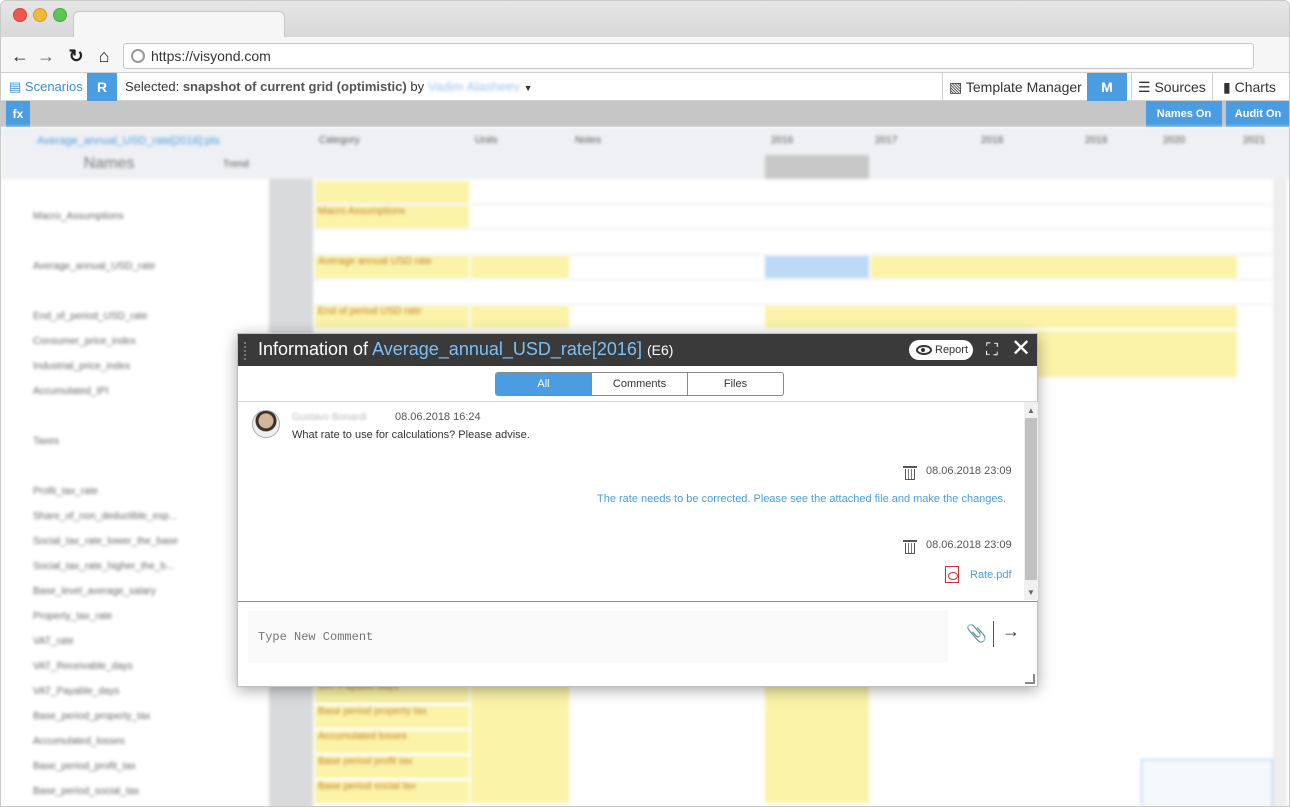  Describe the element at coordinates (992, 350) in the screenshot. I see `expand-icon: ⛶` at that location.